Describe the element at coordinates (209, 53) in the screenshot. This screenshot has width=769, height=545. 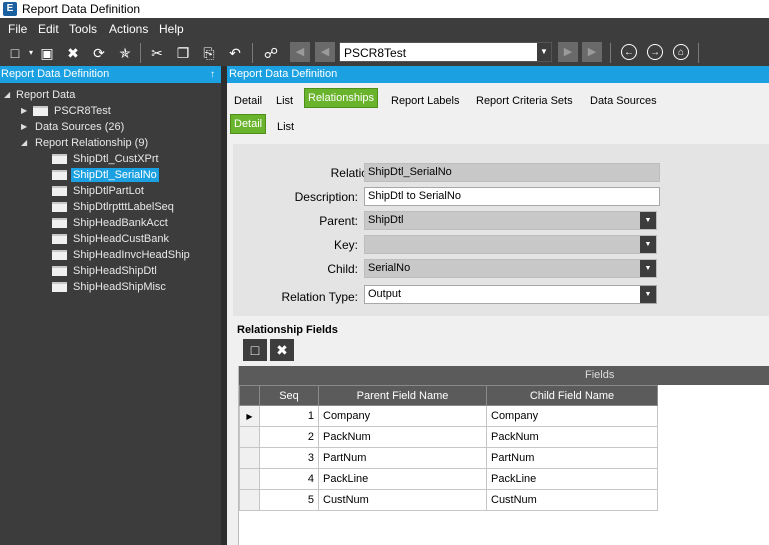
I see `paste-icon: ⎘` at that location.